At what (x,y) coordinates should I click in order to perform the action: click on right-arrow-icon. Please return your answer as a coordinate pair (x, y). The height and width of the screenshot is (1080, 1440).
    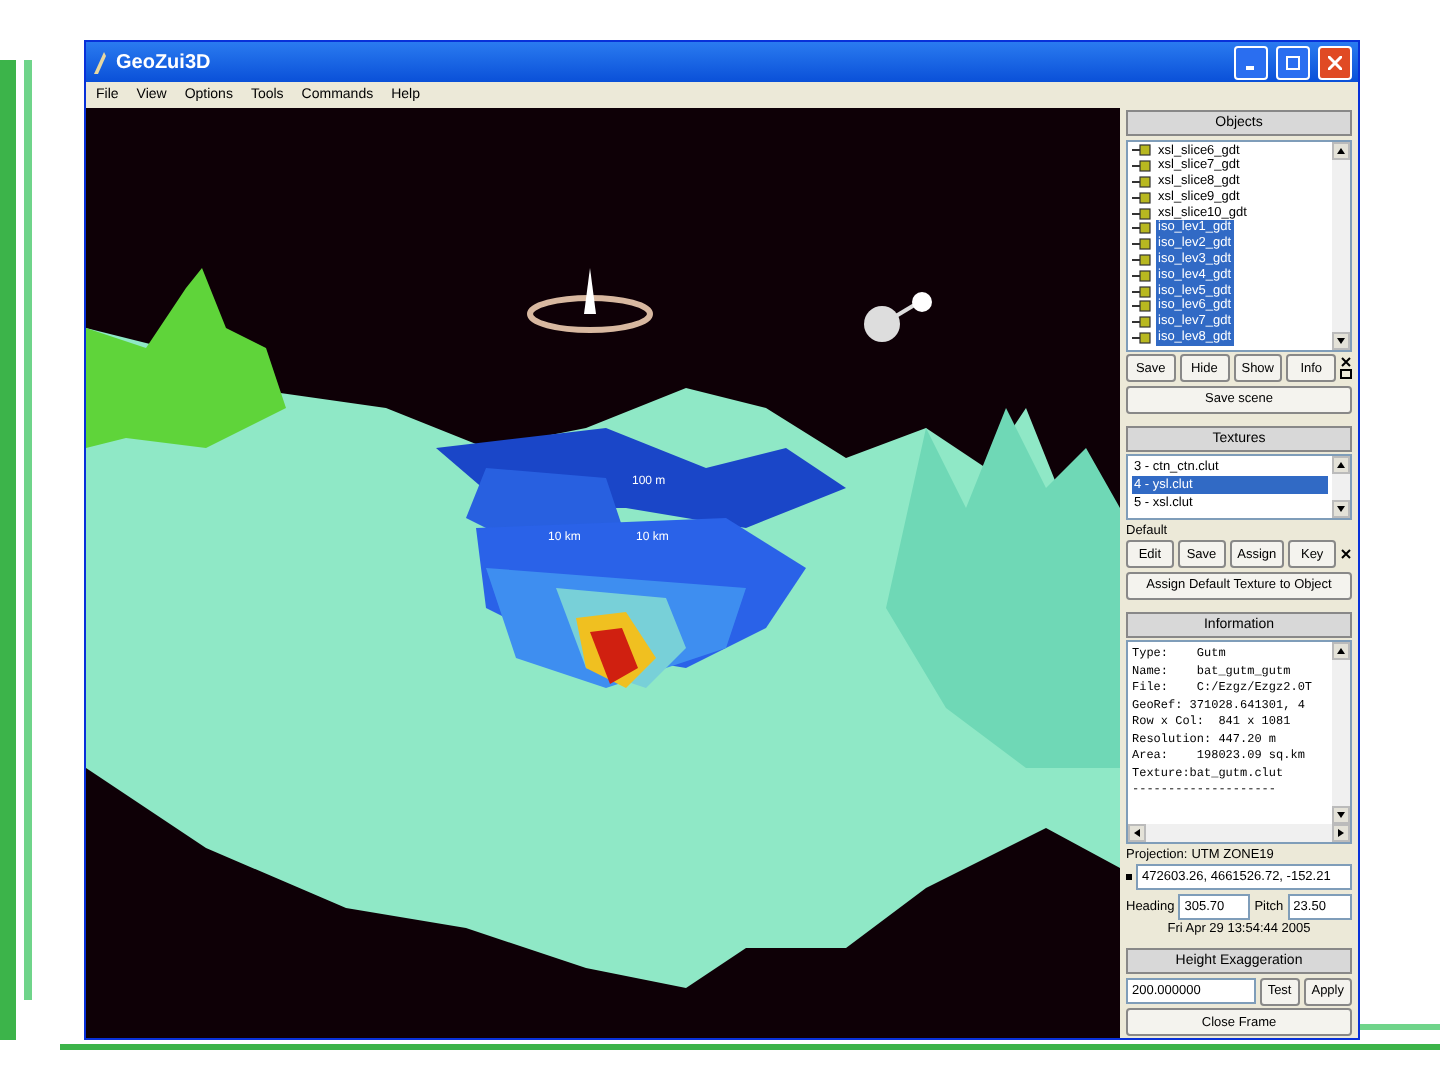
    Looking at the image, I should click on (1341, 833).